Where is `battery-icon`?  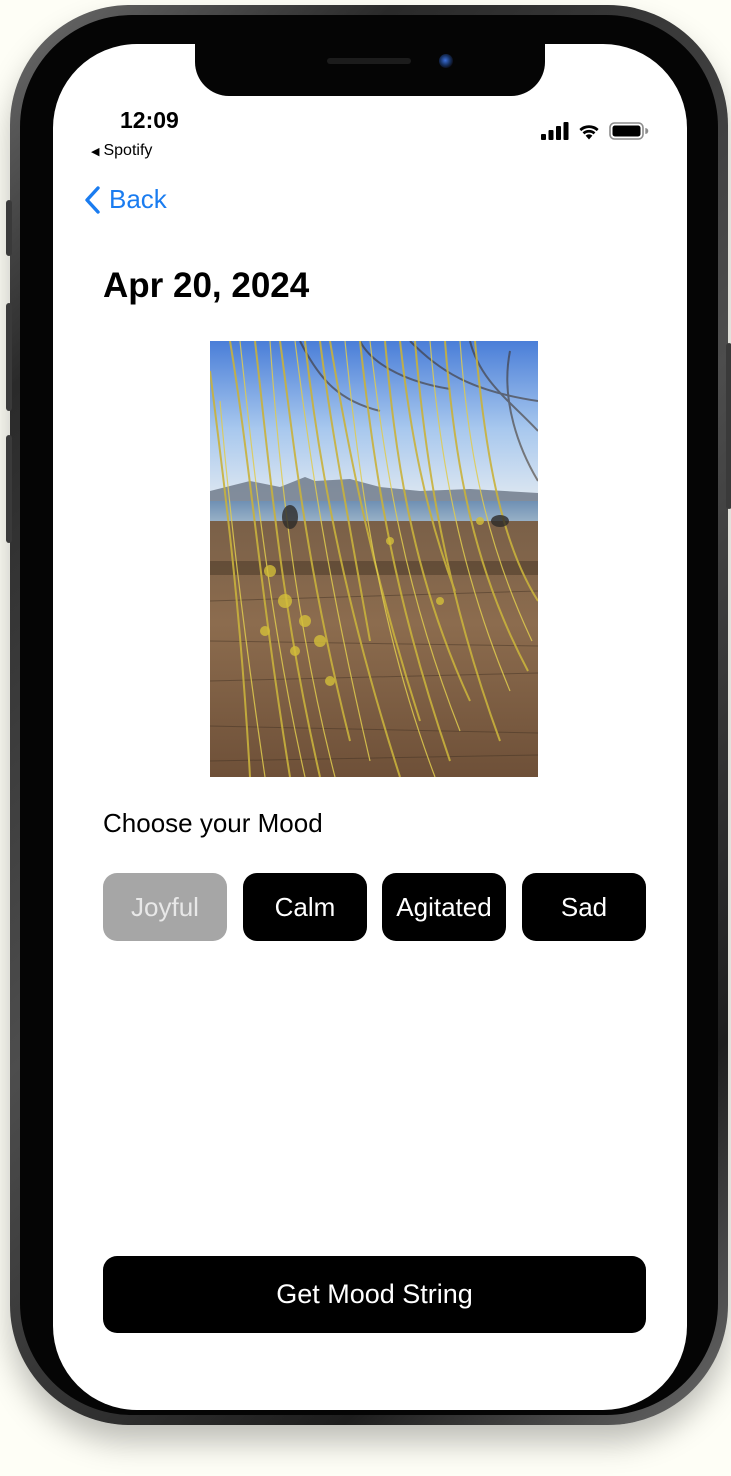 battery-icon is located at coordinates (629, 131).